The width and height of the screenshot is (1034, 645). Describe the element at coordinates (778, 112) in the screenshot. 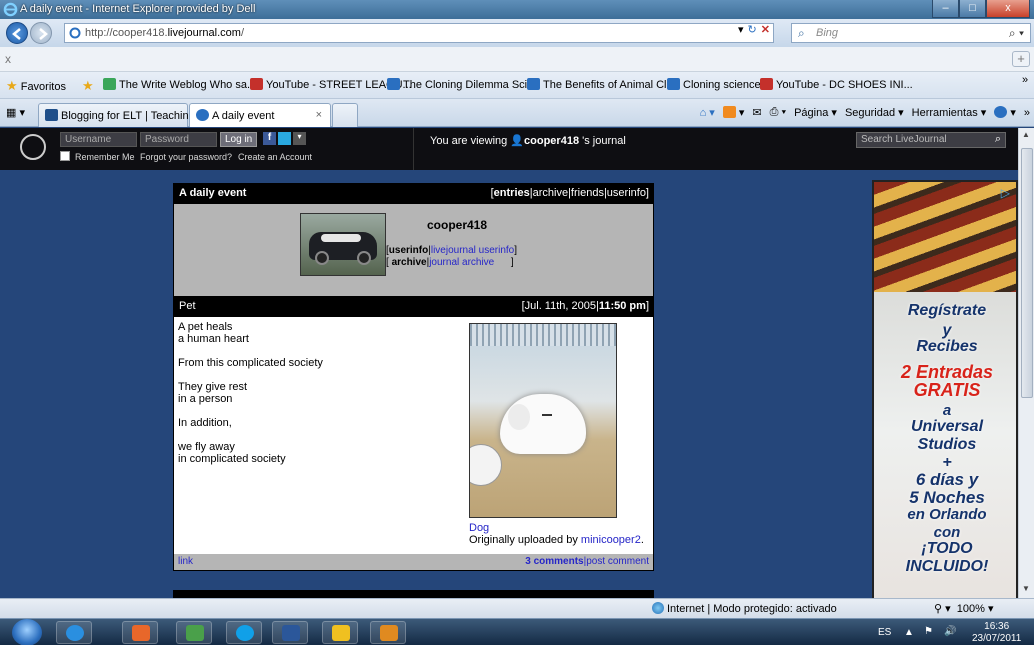

I see `print-icon: ⎙ ▾` at that location.